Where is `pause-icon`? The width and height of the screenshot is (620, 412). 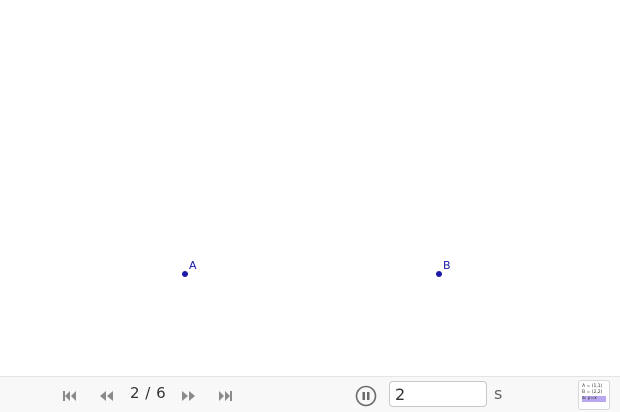
pause-icon is located at coordinates (366, 396).